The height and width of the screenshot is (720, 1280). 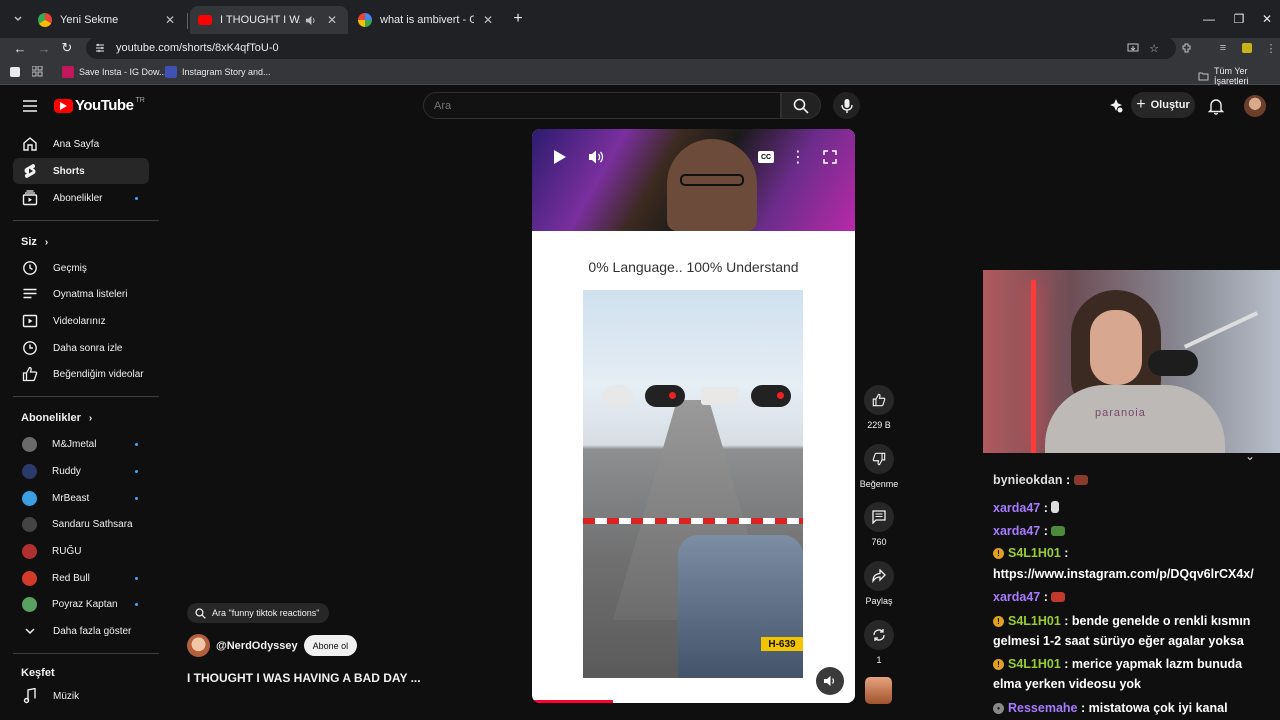 What do you see at coordinates (1068, 480) in the screenshot?
I see `chat-sep: :` at bounding box center [1068, 480].